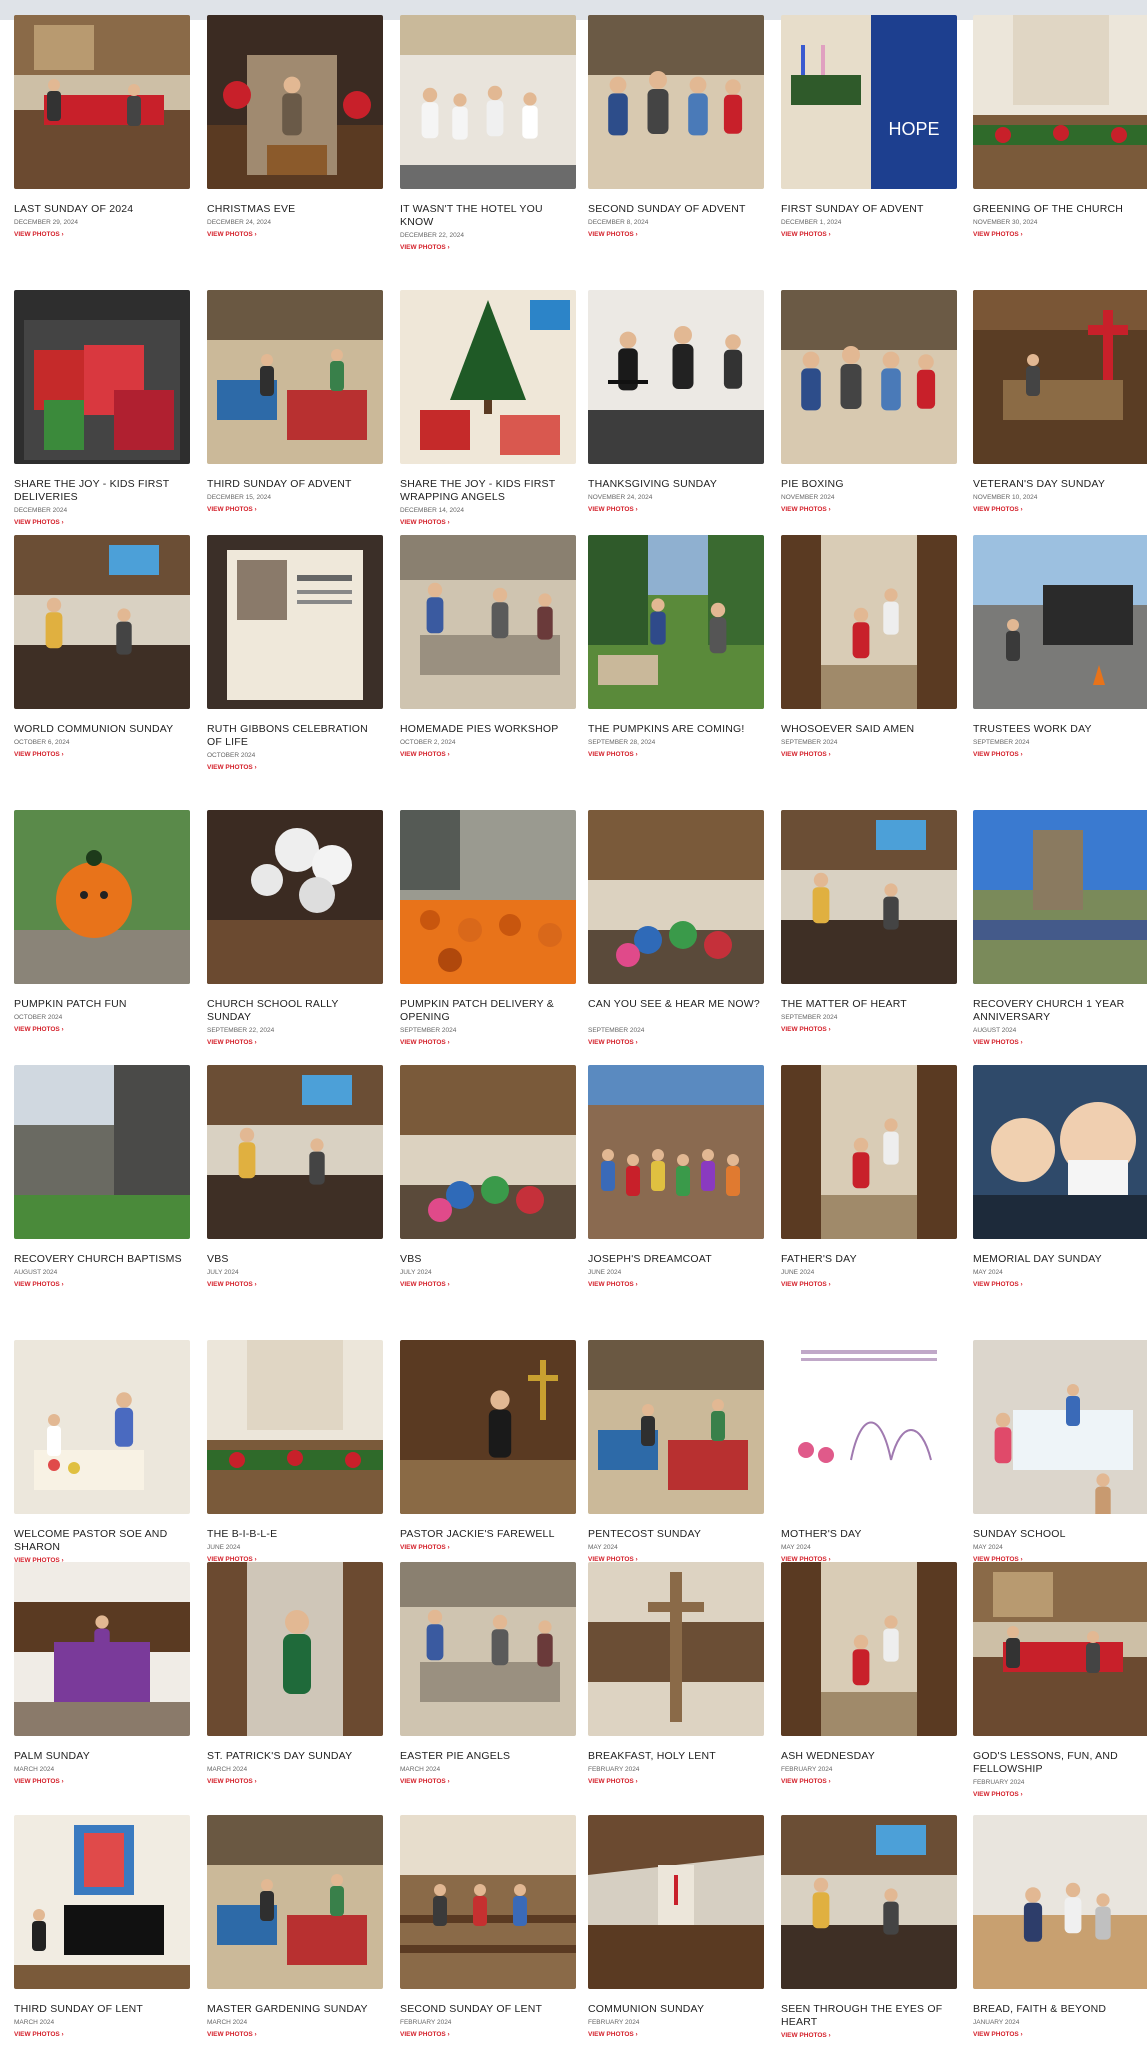  I want to click on gallery-title: THIRD SUNDAY OF ADVENT, so click(295, 484).